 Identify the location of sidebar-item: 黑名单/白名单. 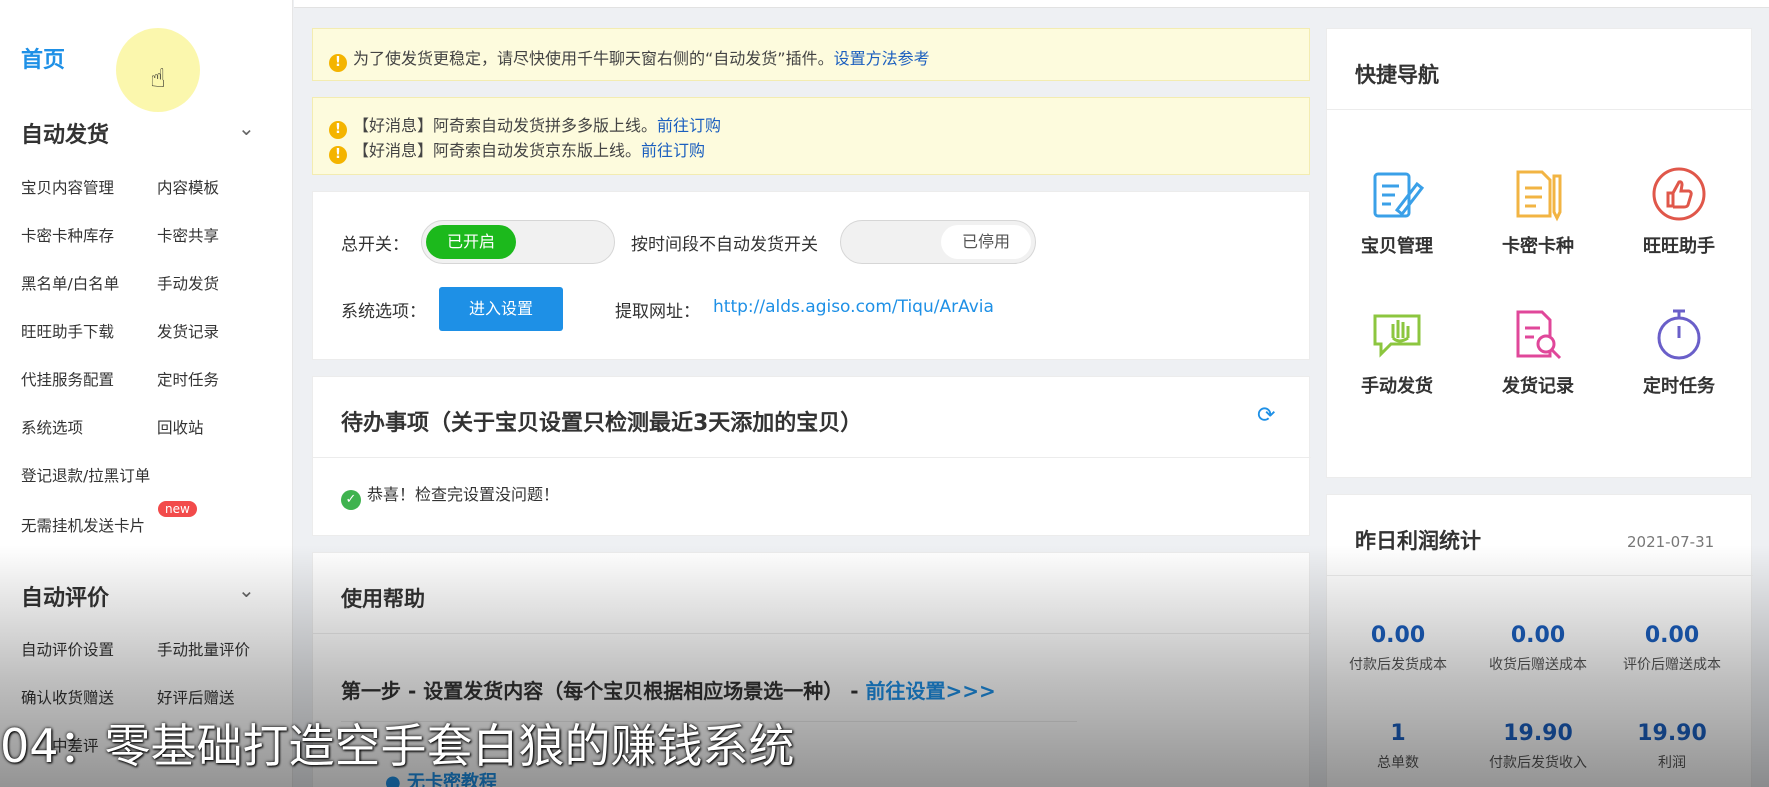
(70, 283).